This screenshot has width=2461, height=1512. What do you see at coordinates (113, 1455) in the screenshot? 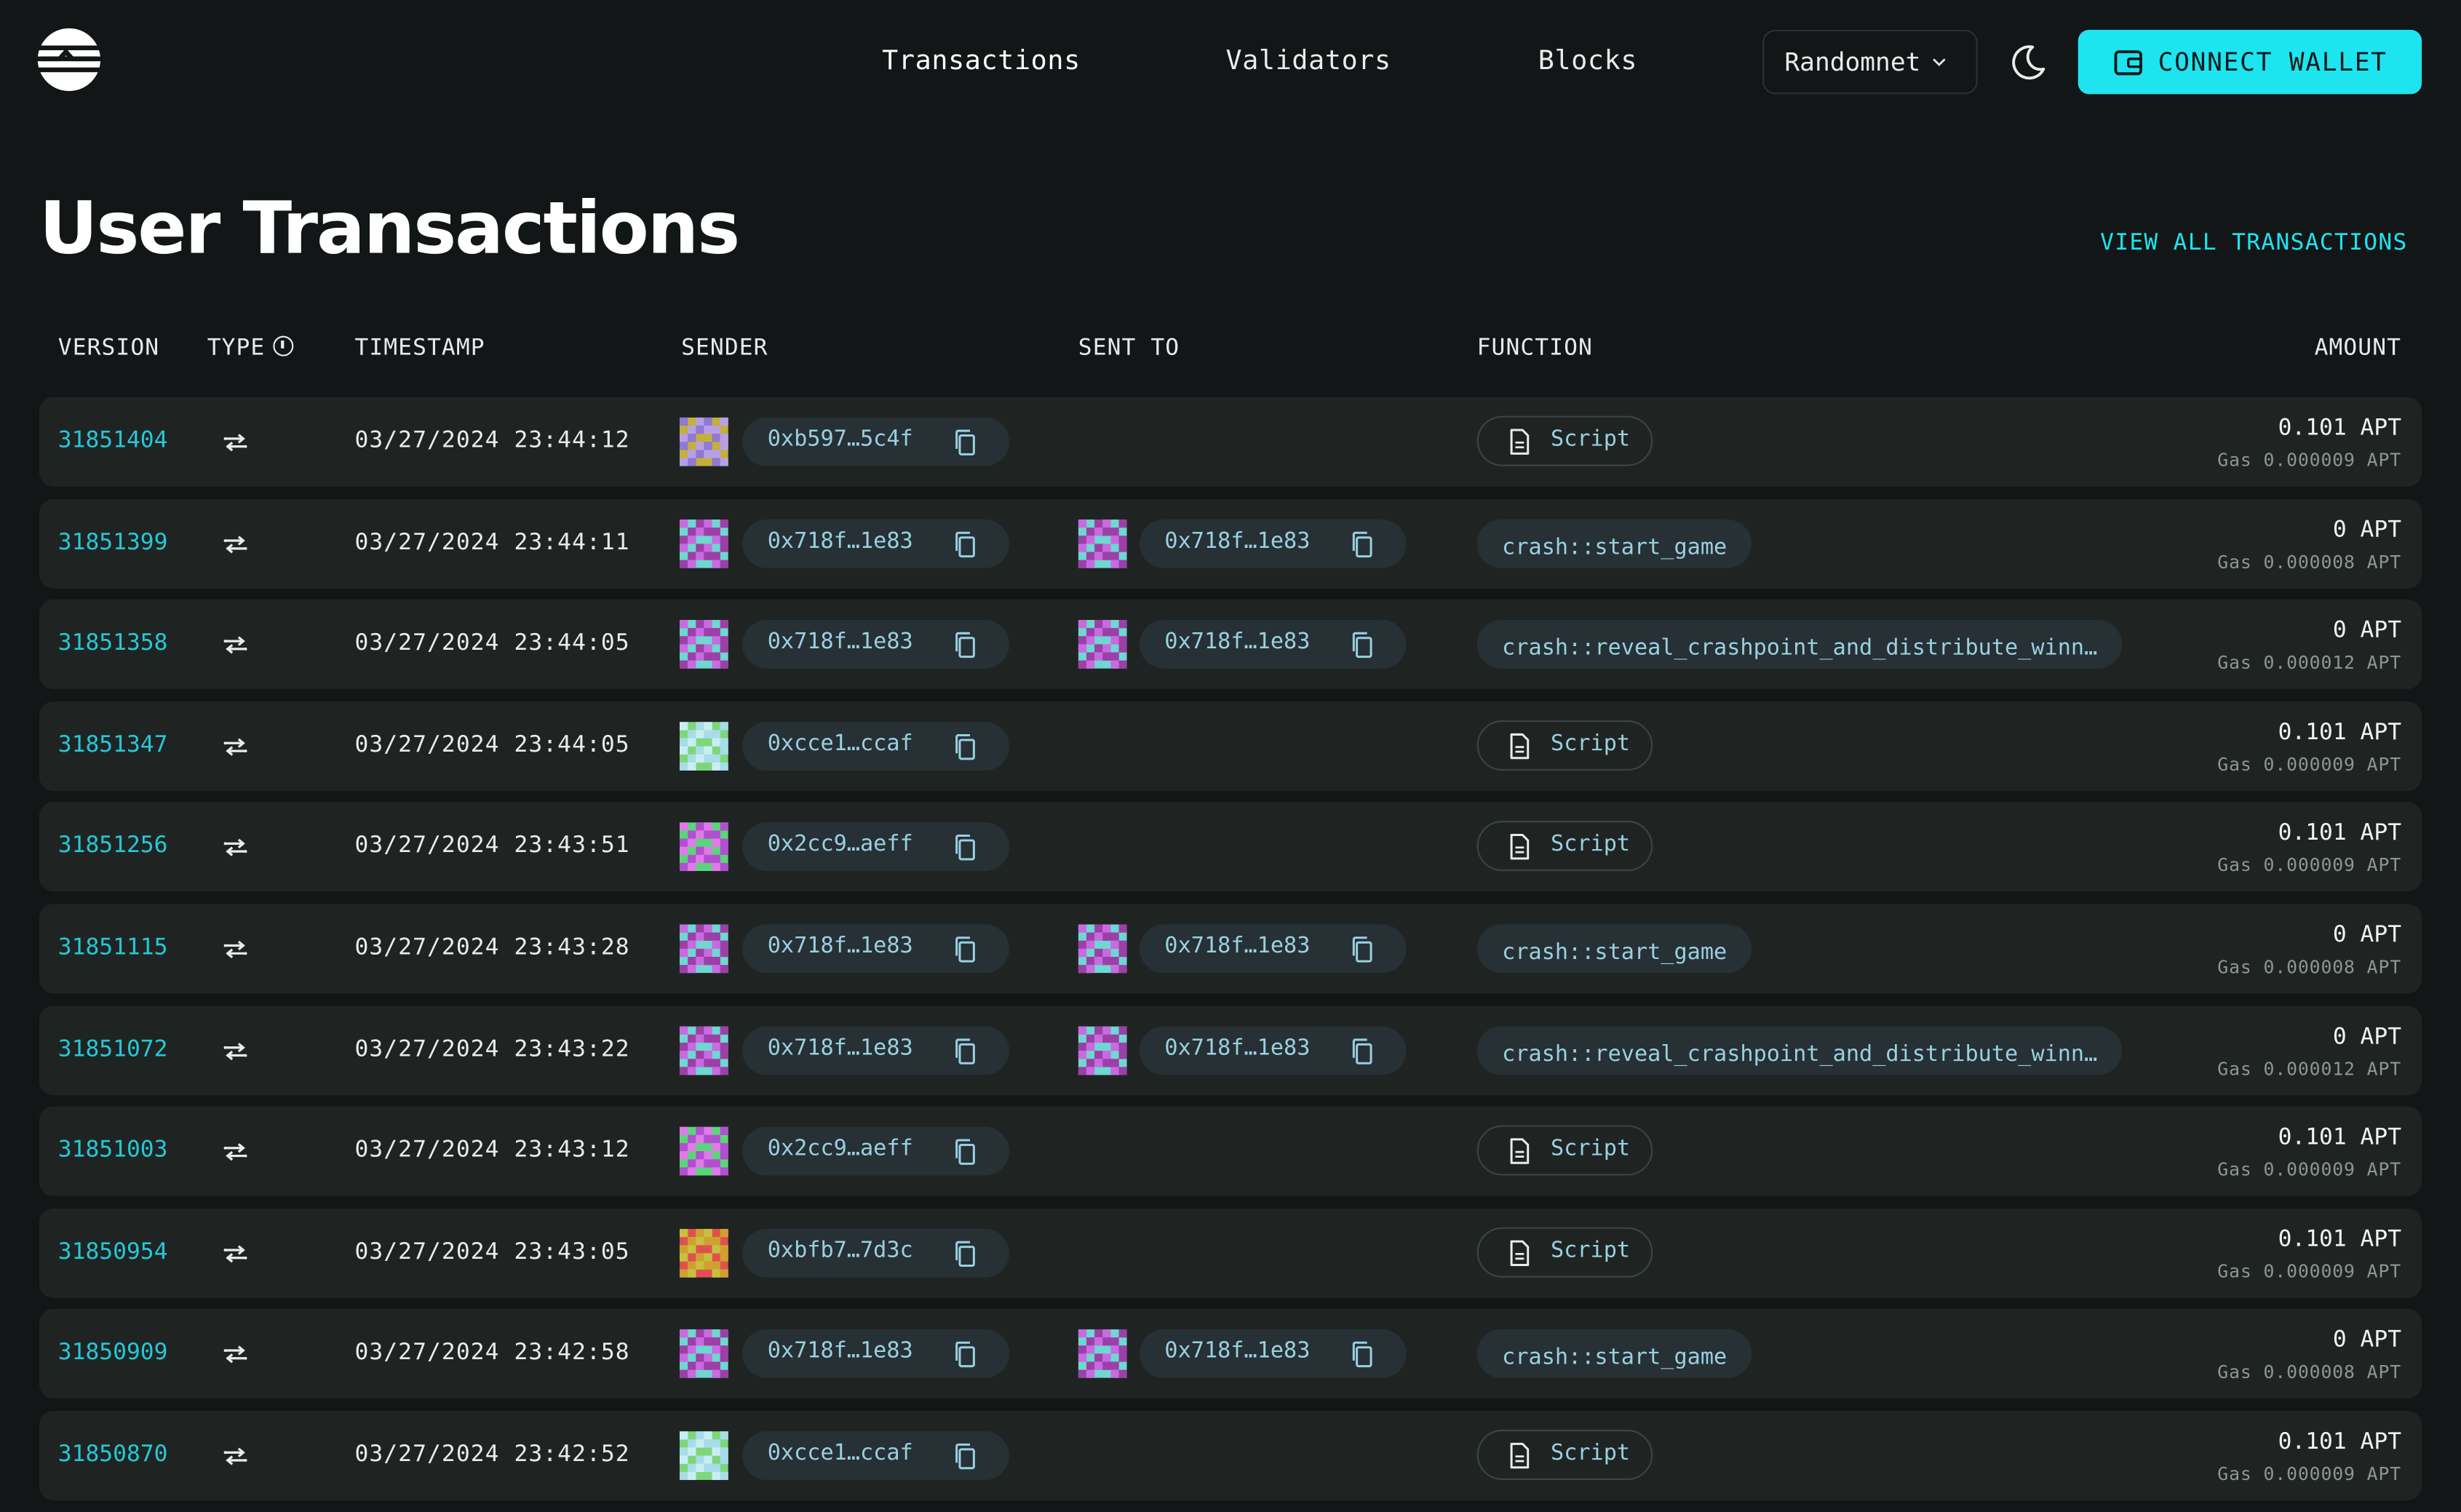
I see `version-link: 31850870` at bounding box center [113, 1455].